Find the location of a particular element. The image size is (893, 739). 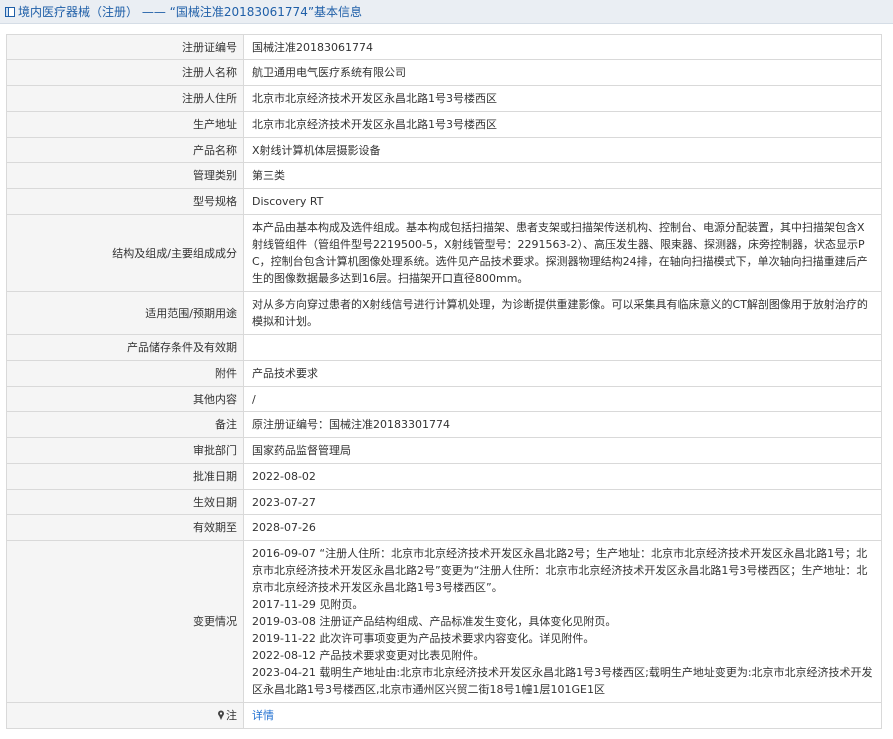

row-value: Discovery RT is located at coordinates (562, 201).